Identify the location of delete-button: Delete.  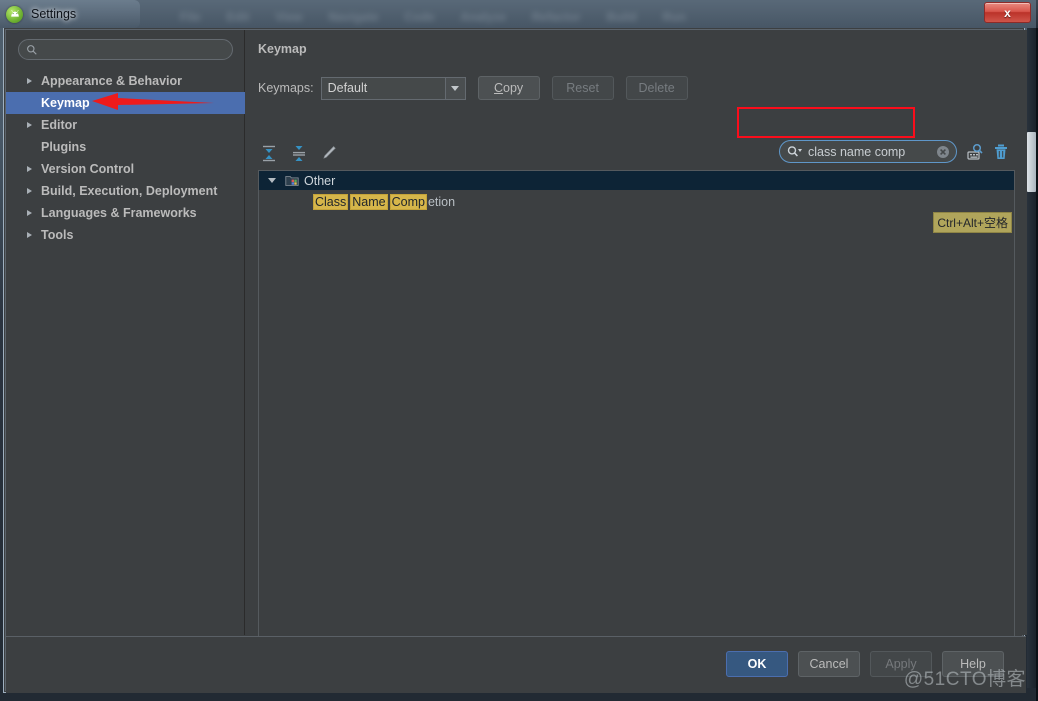
(656, 88).